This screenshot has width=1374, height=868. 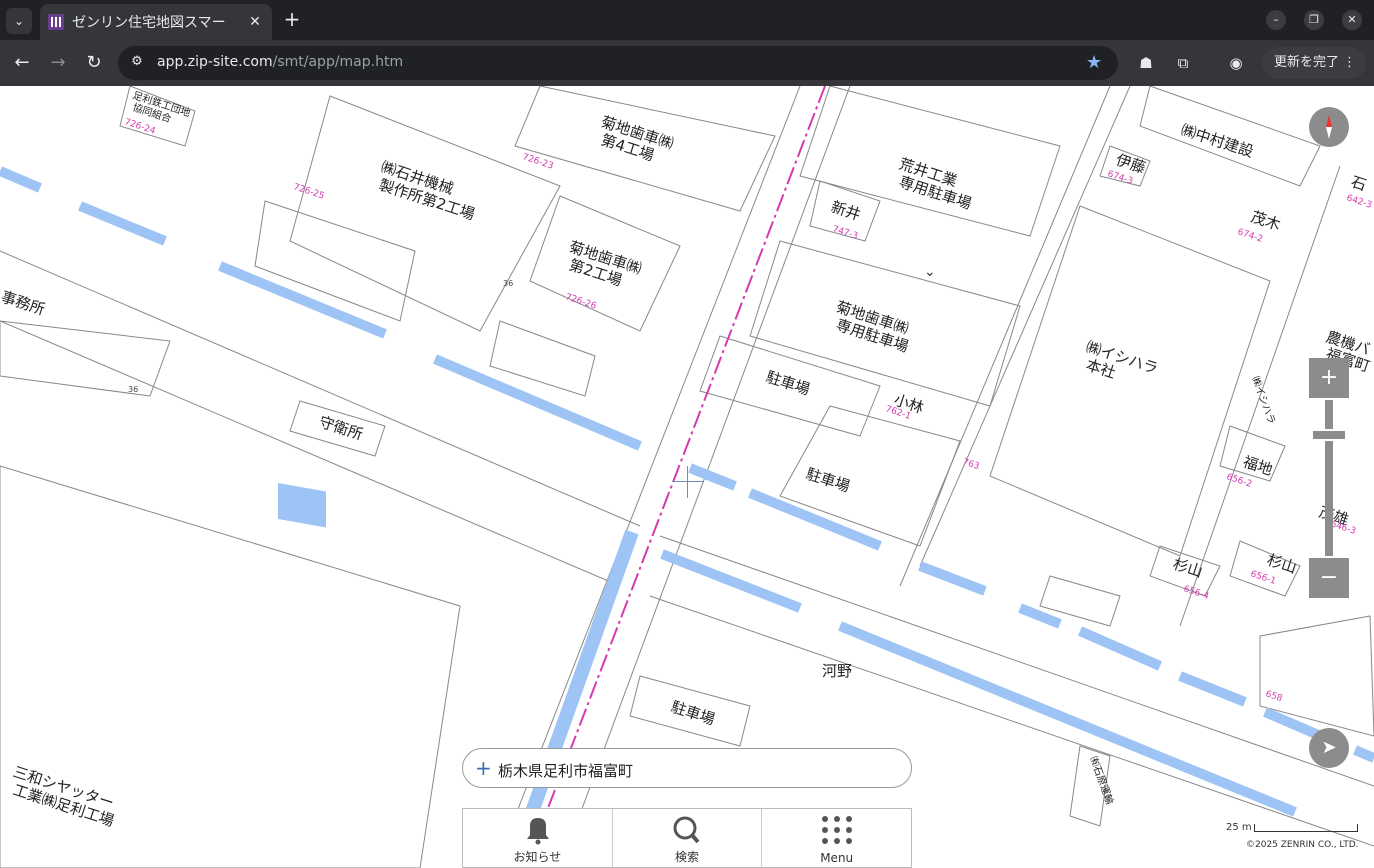 I want to click on site-info-icon: ⚙, so click(x=137, y=63).